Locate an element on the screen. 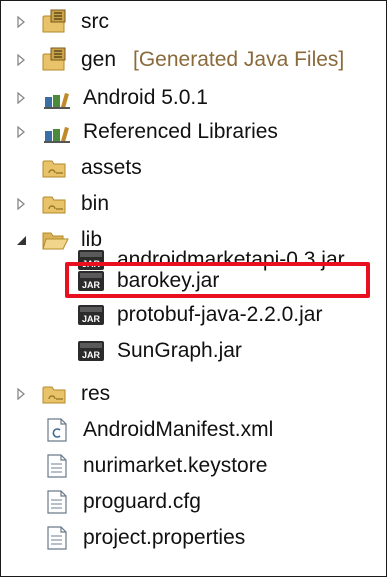  tree-item-label: protobuf-java-2.2.0.jar is located at coordinates (220, 314).